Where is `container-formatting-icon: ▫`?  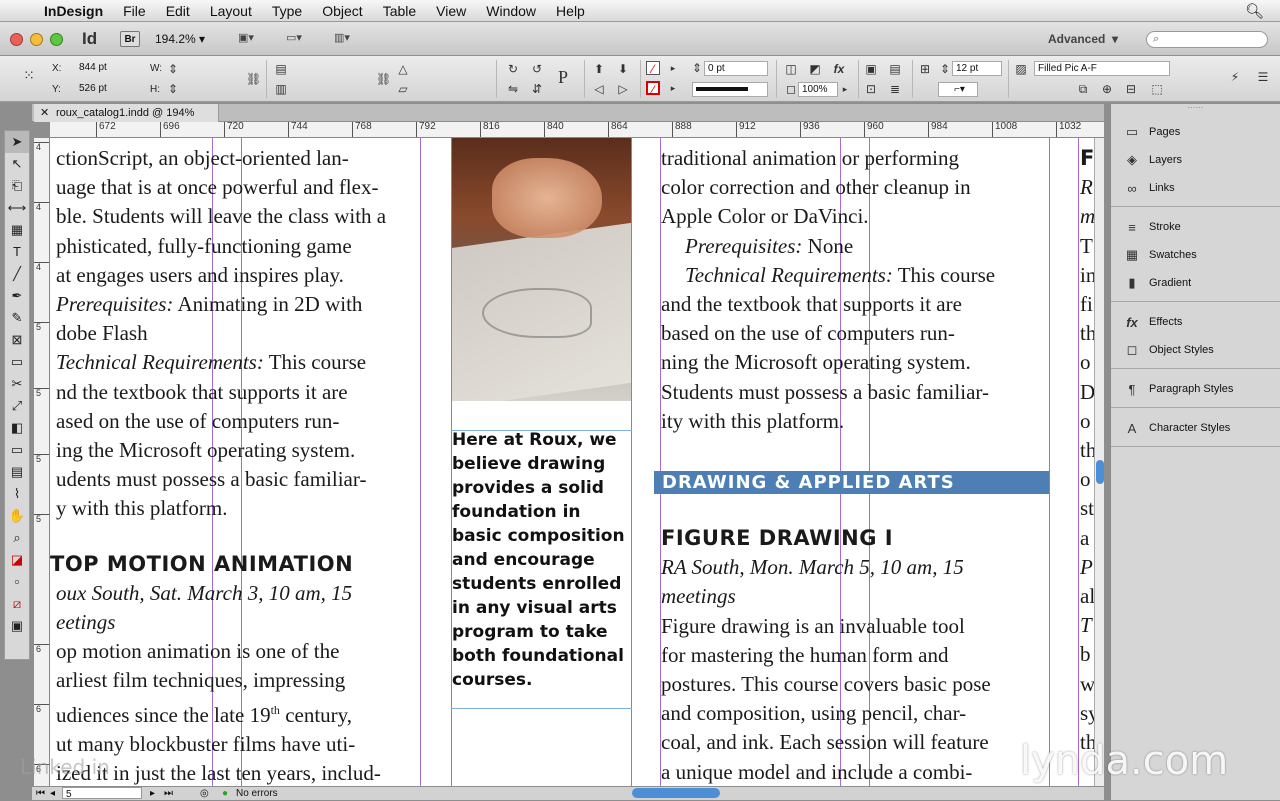
container-formatting-icon: ▫ is located at coordinates (17, 582).